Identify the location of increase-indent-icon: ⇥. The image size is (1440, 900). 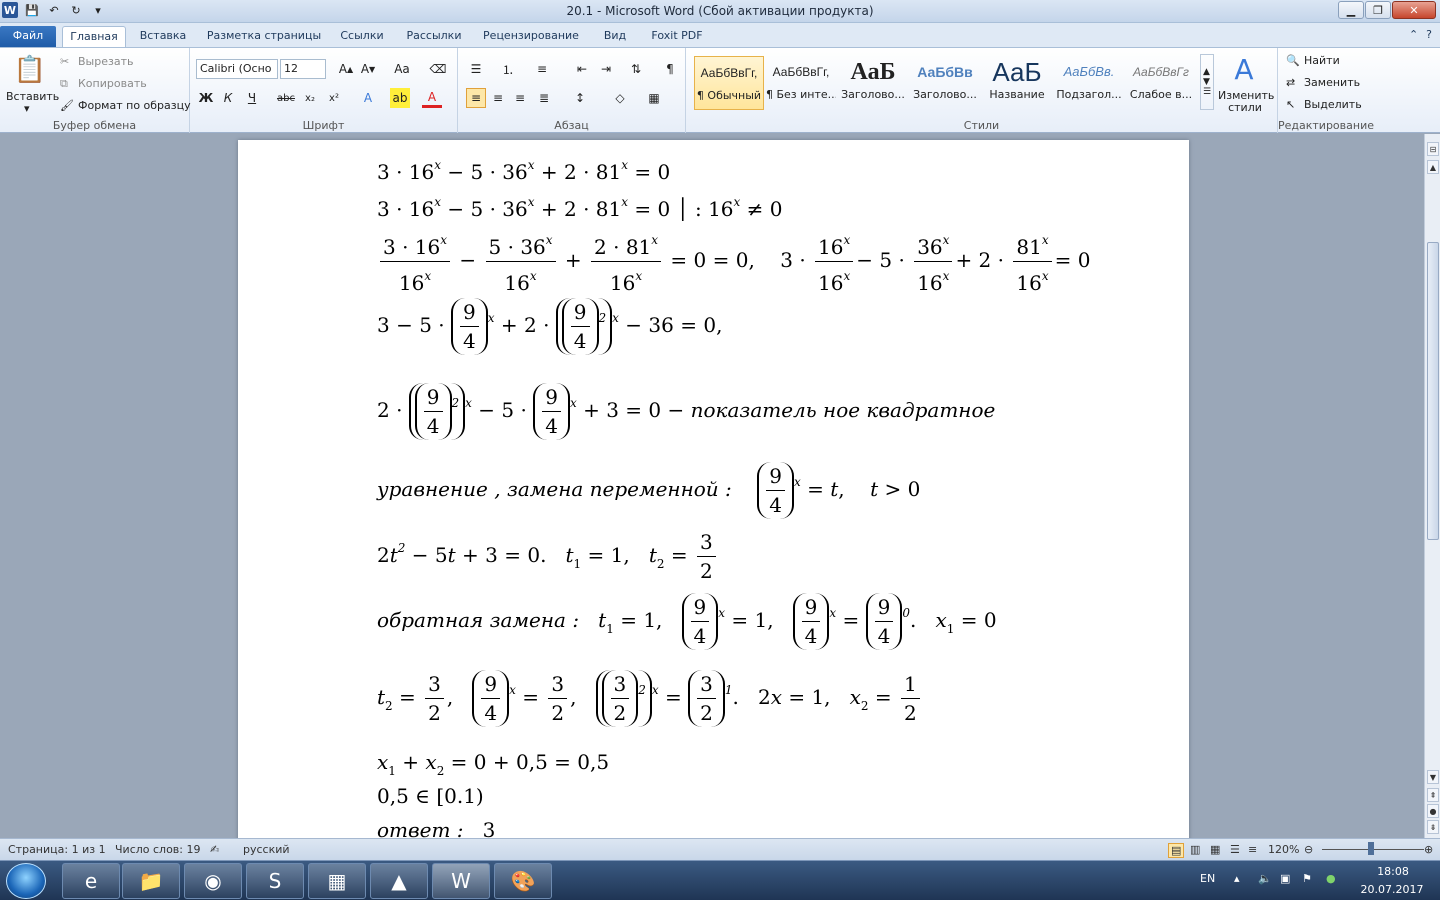
(606, 69).